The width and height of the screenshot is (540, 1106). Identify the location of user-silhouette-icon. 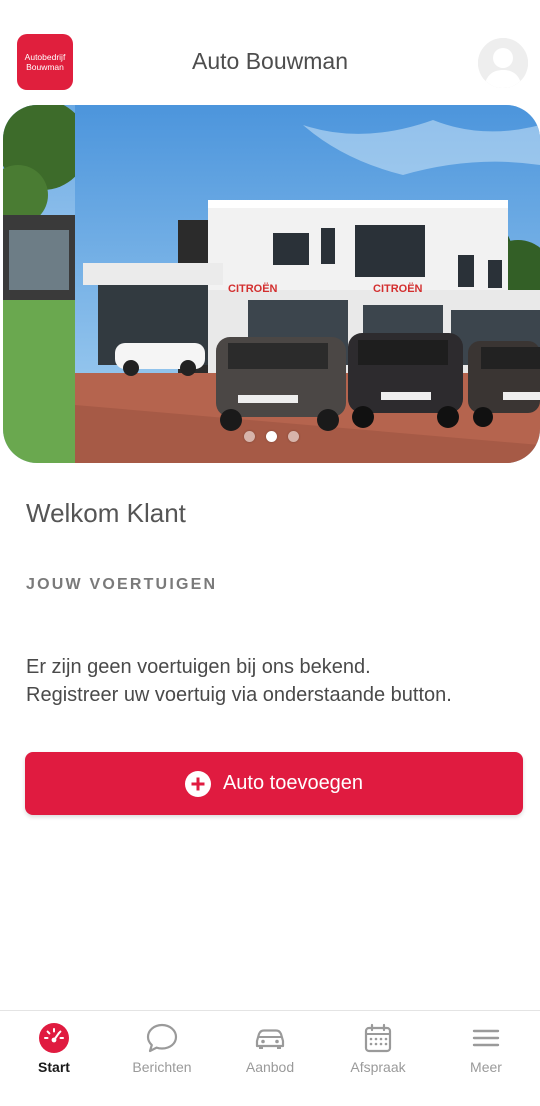
(503, 63).